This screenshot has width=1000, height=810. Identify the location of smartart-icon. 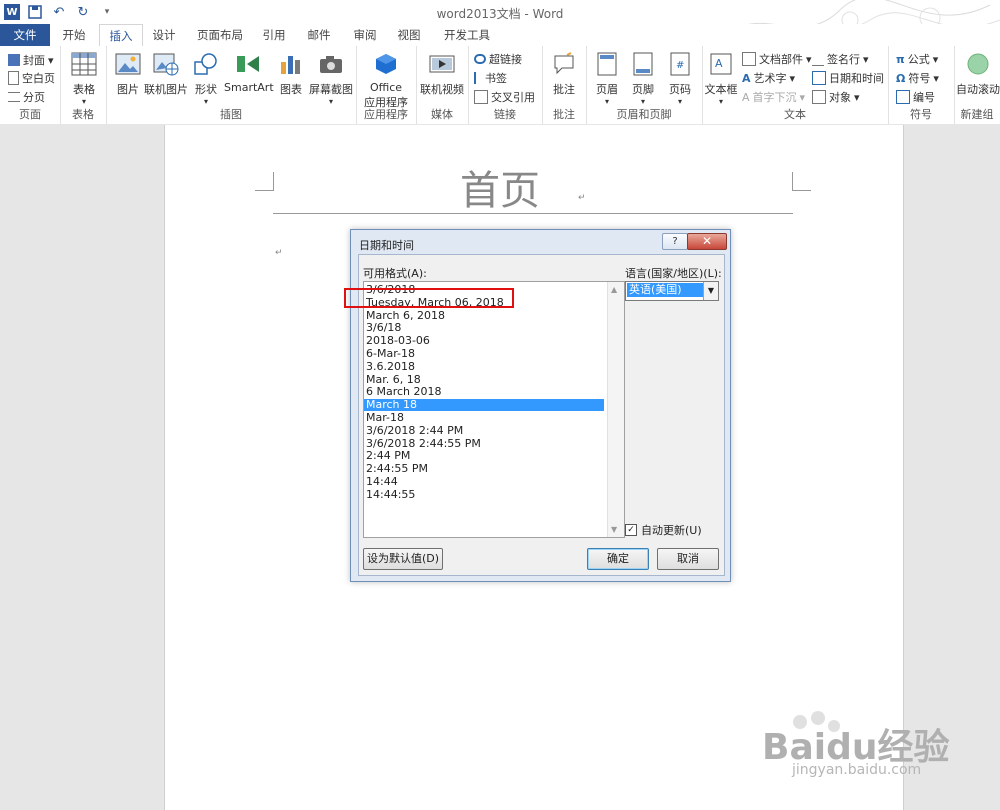
(248, 64).